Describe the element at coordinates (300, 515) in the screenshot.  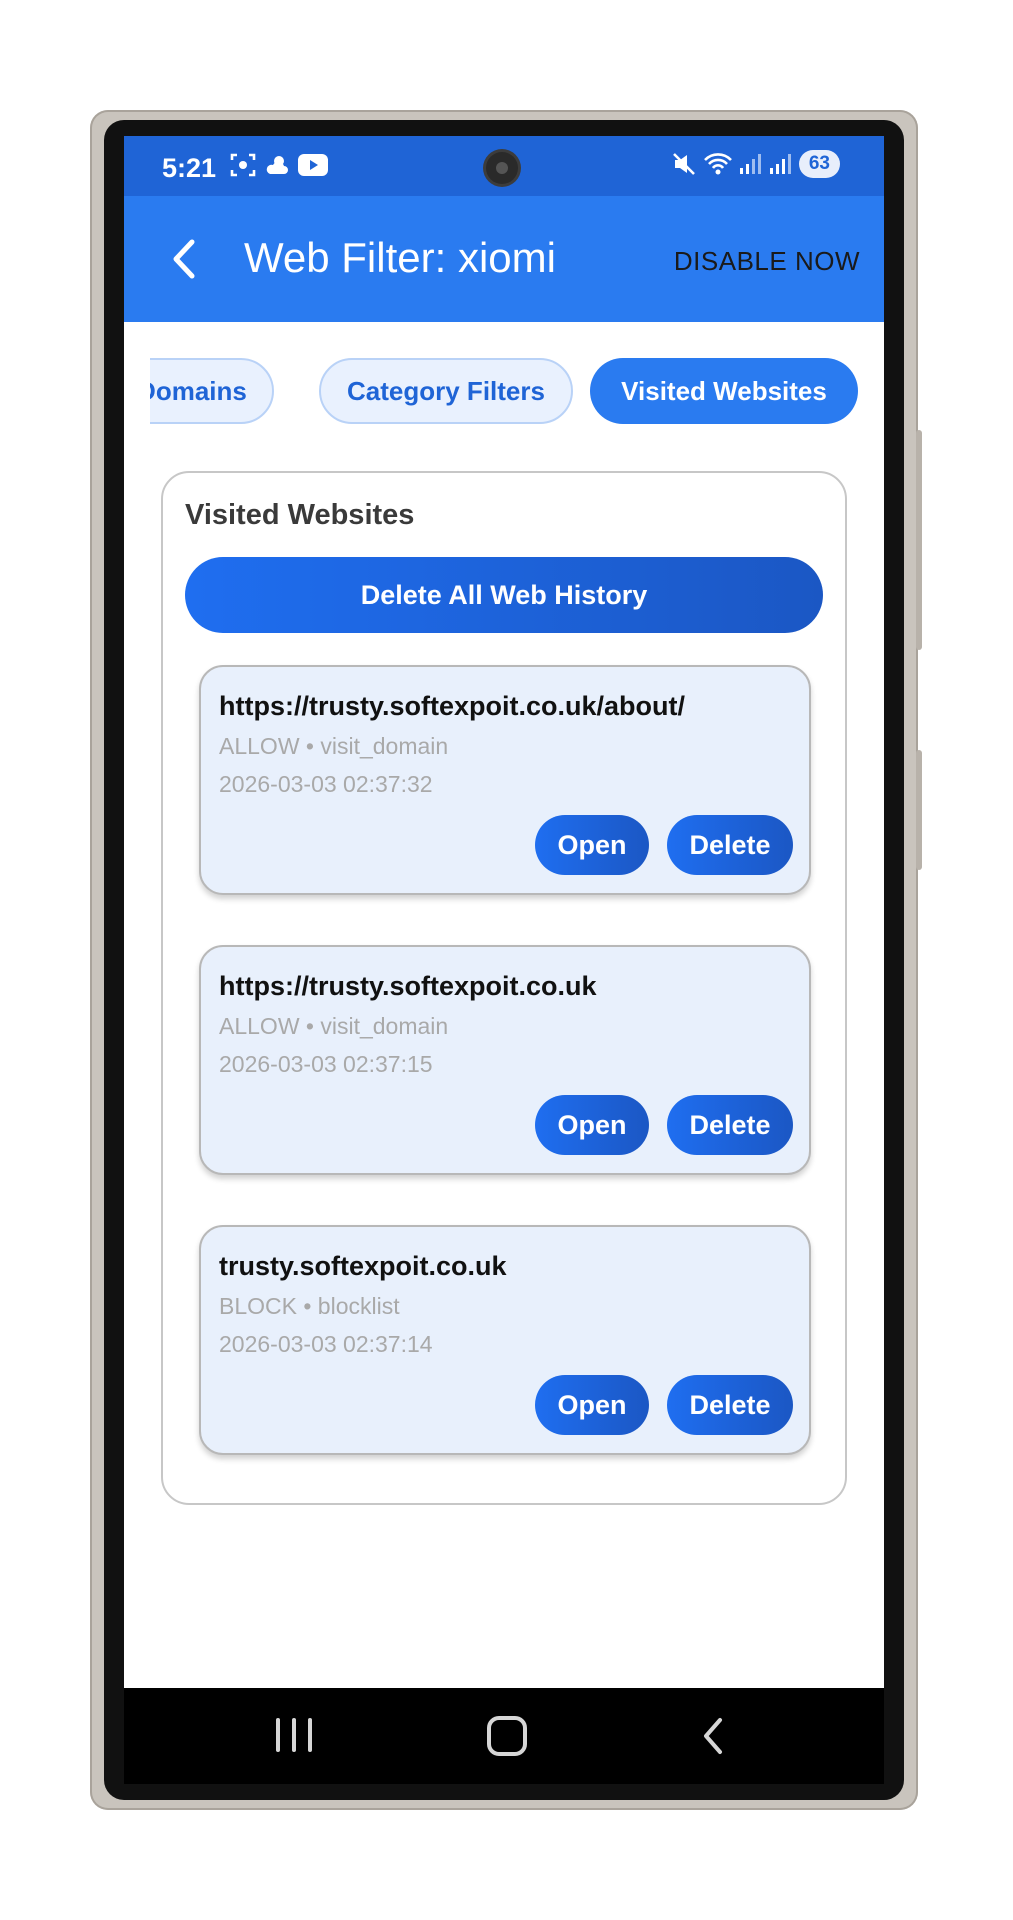
I see `section-title: Visited Websites` at that location.